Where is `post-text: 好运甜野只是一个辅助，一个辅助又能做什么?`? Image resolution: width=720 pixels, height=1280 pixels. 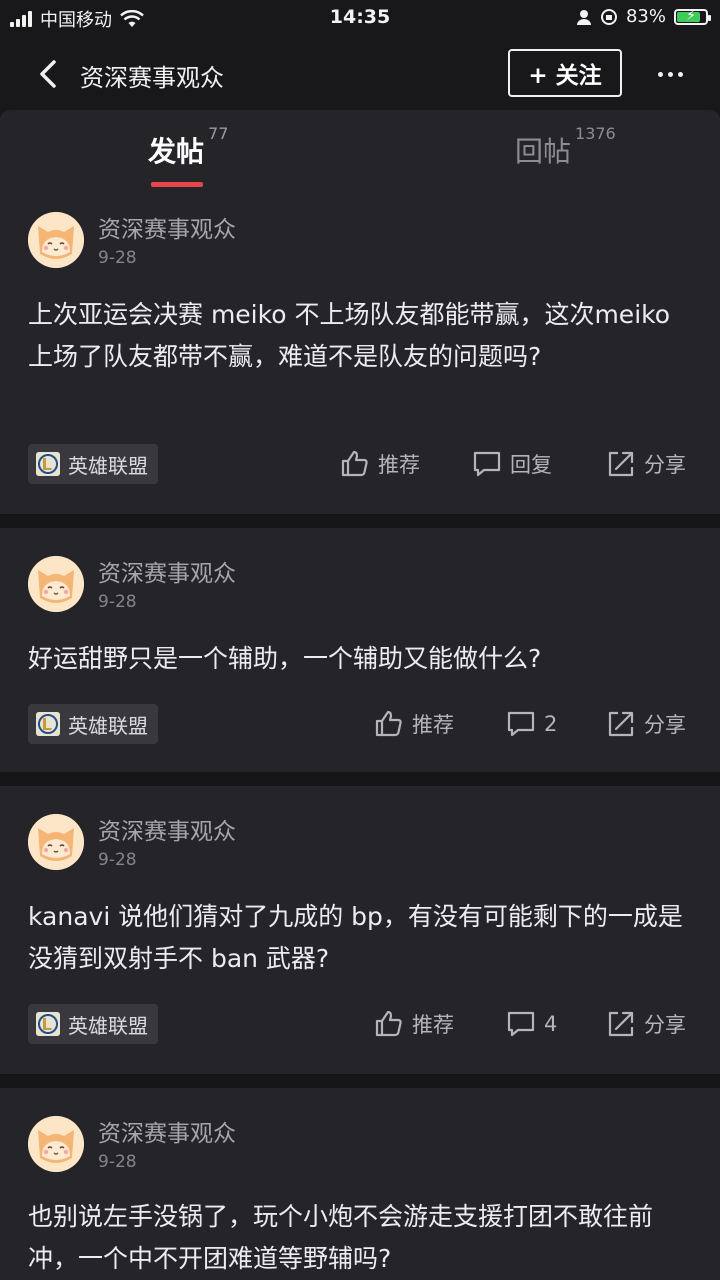
post-text: 好运甜野只是一个辅助，一个辅助又能做什么? is located at coordinates (360, 659).